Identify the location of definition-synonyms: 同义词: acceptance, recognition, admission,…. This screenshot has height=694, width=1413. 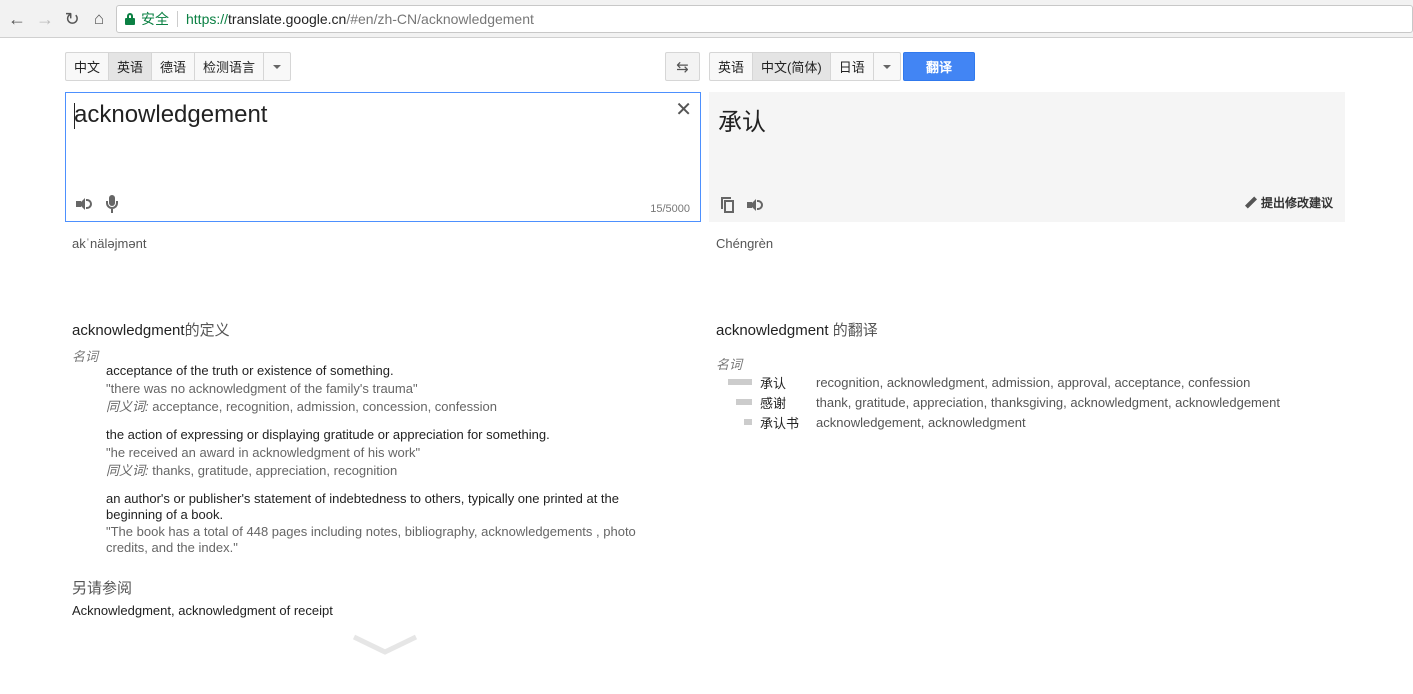
(376, 407).